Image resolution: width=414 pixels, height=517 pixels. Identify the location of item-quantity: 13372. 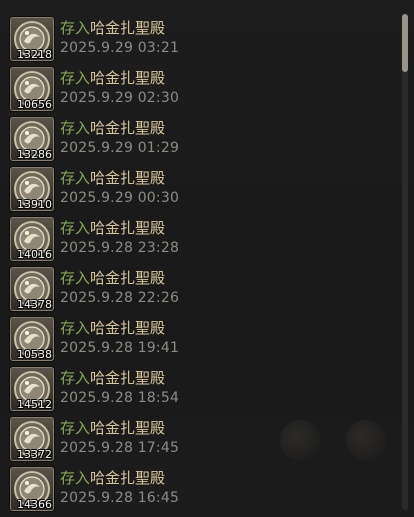
(34, 454).